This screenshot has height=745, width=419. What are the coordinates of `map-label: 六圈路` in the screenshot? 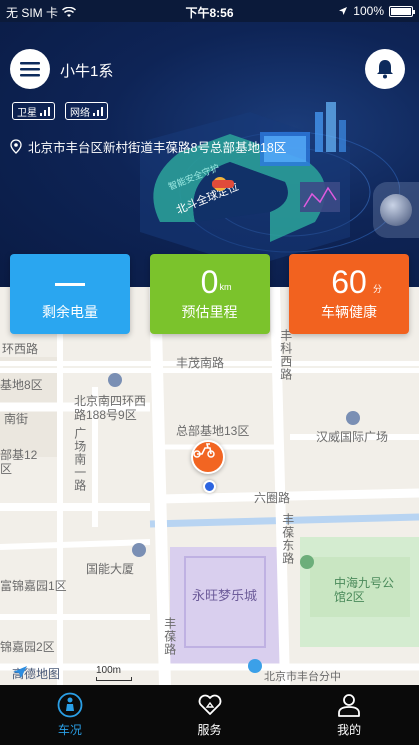 It's located at (272, 498).